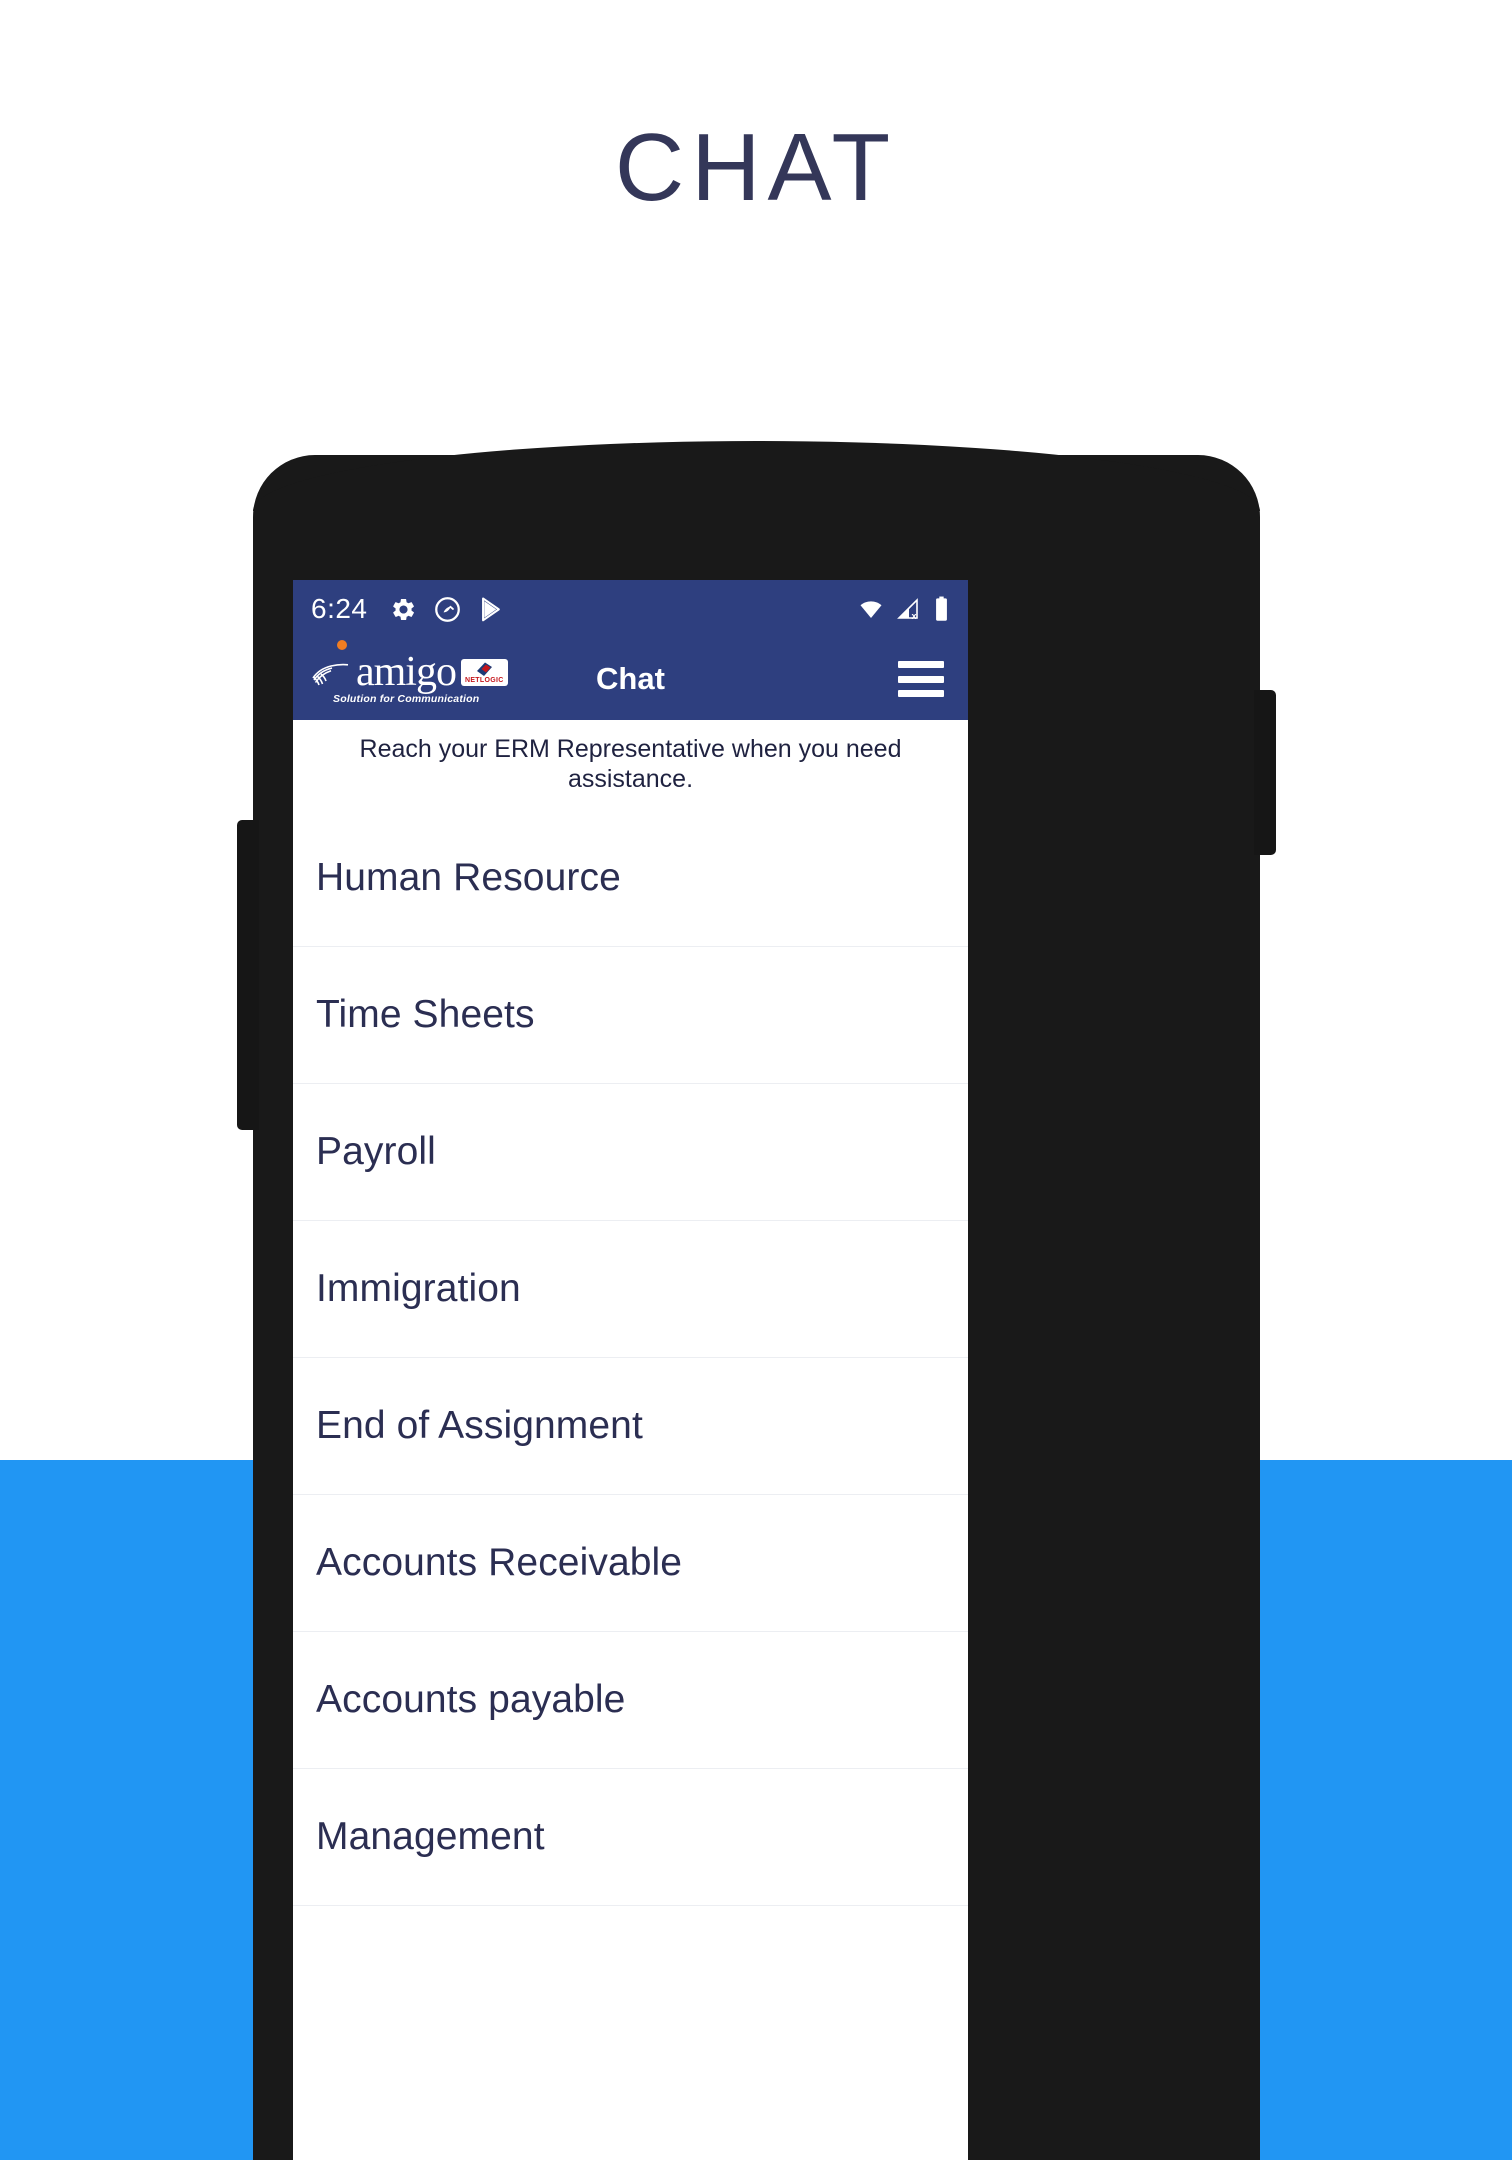 This screenshot has width=1512, height=2160. I want to click on list-item-label: Immigration, so click(418, 1288).